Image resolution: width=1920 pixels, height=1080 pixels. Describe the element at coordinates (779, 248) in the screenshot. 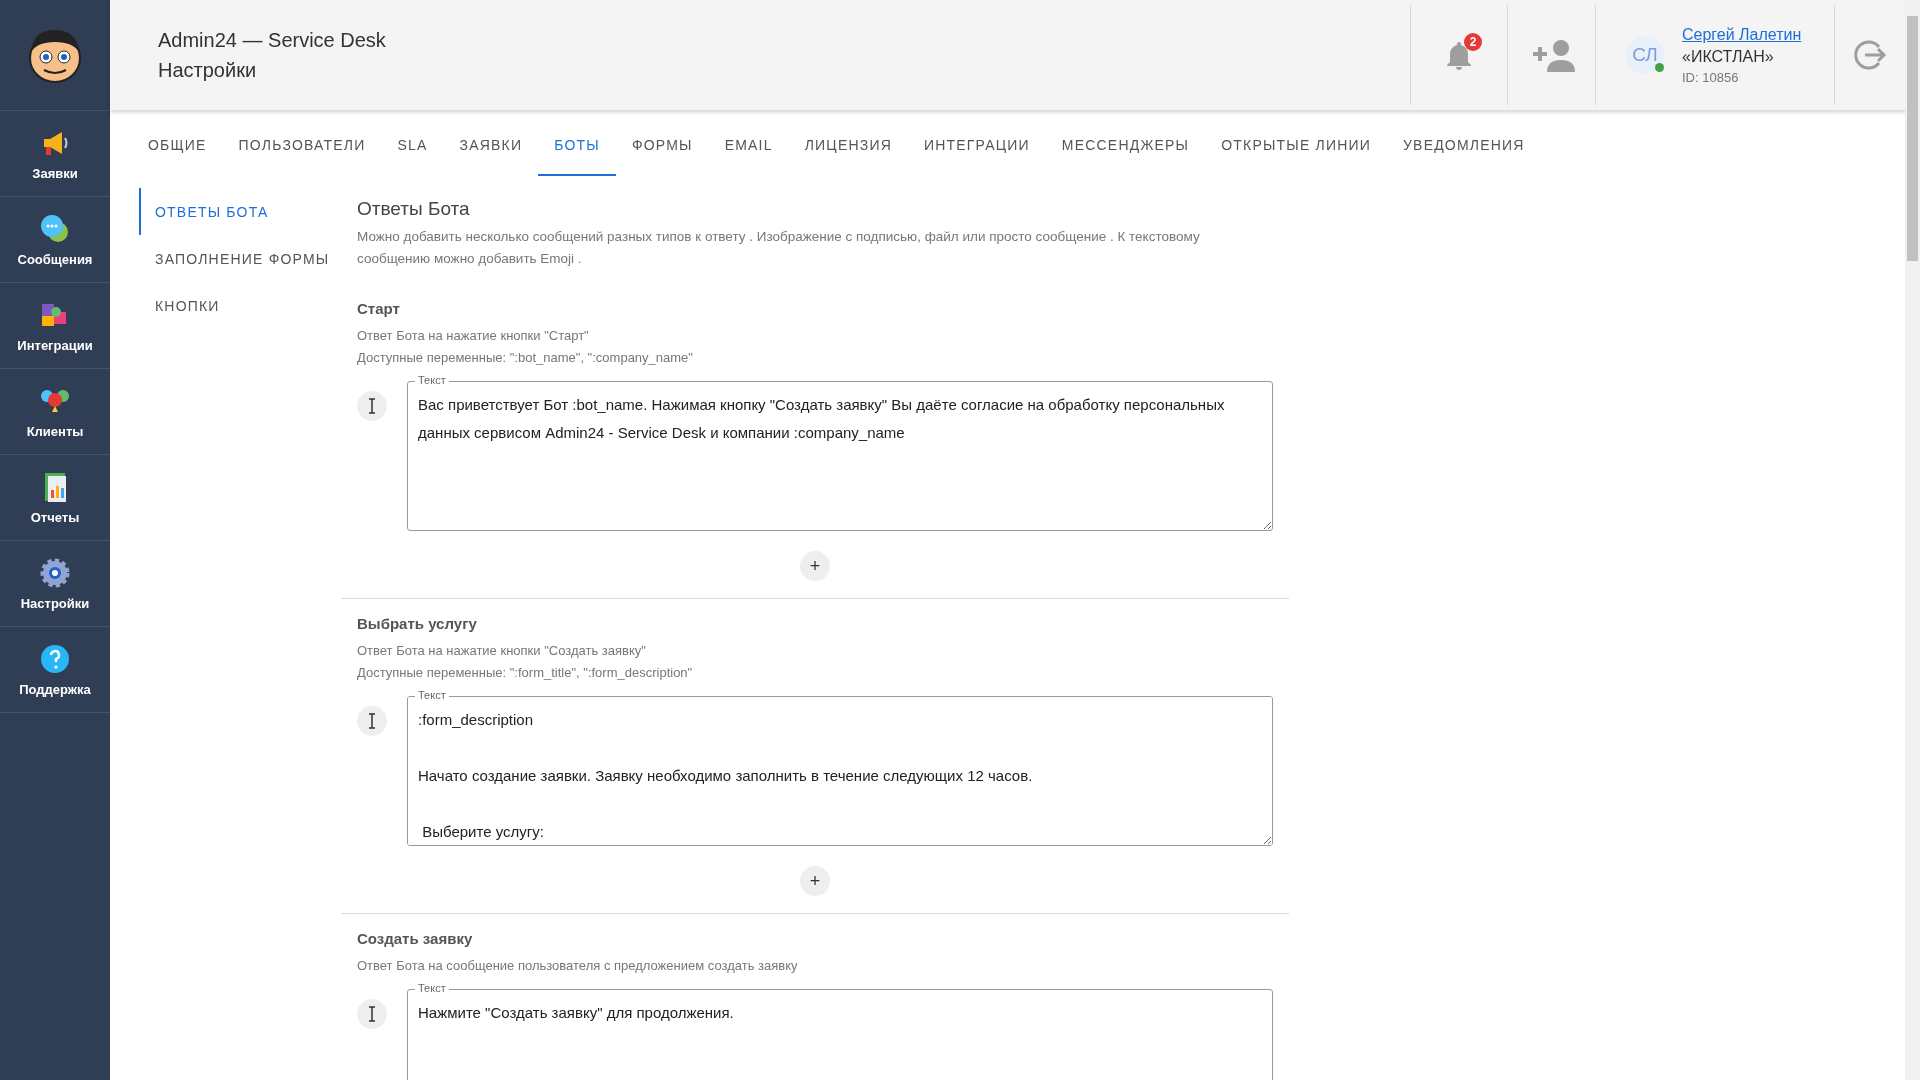

I see `section-description: Можно добавить несколько сообщений разных типов к ответу . Изображение с подписью, файл или просто сообщение . К текстовому сообщению можно добавить Emoji .` at that location.